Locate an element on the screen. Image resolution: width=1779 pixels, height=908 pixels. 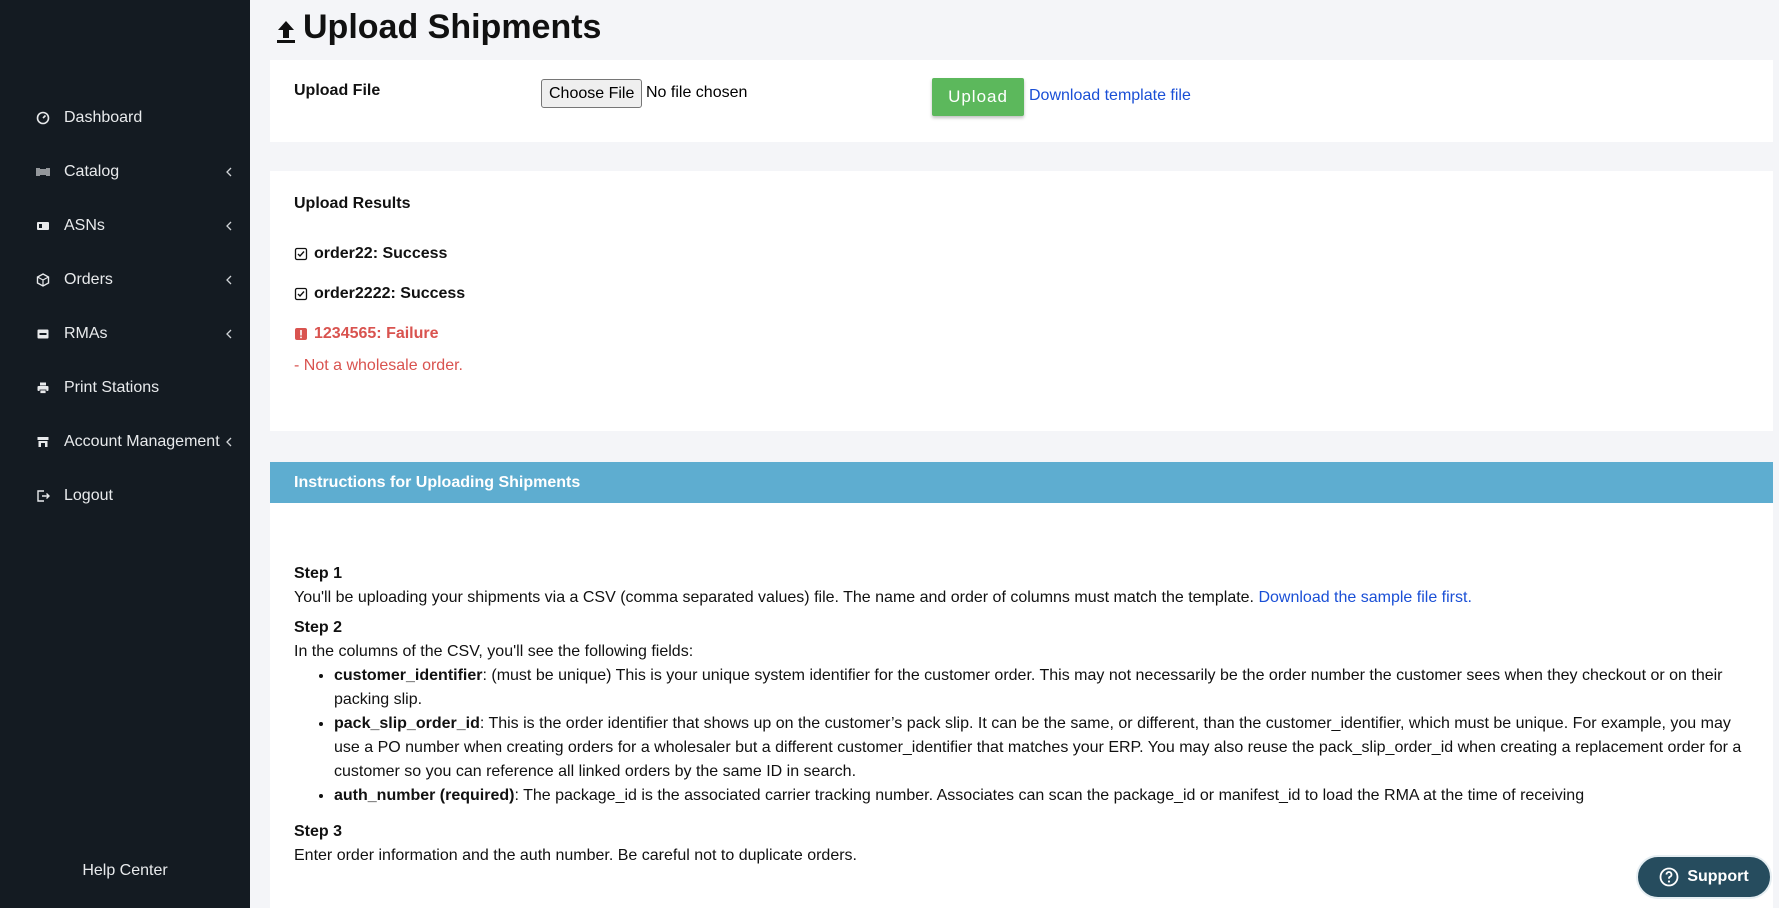
sign-out-icon is located at coordinates (43, 496).